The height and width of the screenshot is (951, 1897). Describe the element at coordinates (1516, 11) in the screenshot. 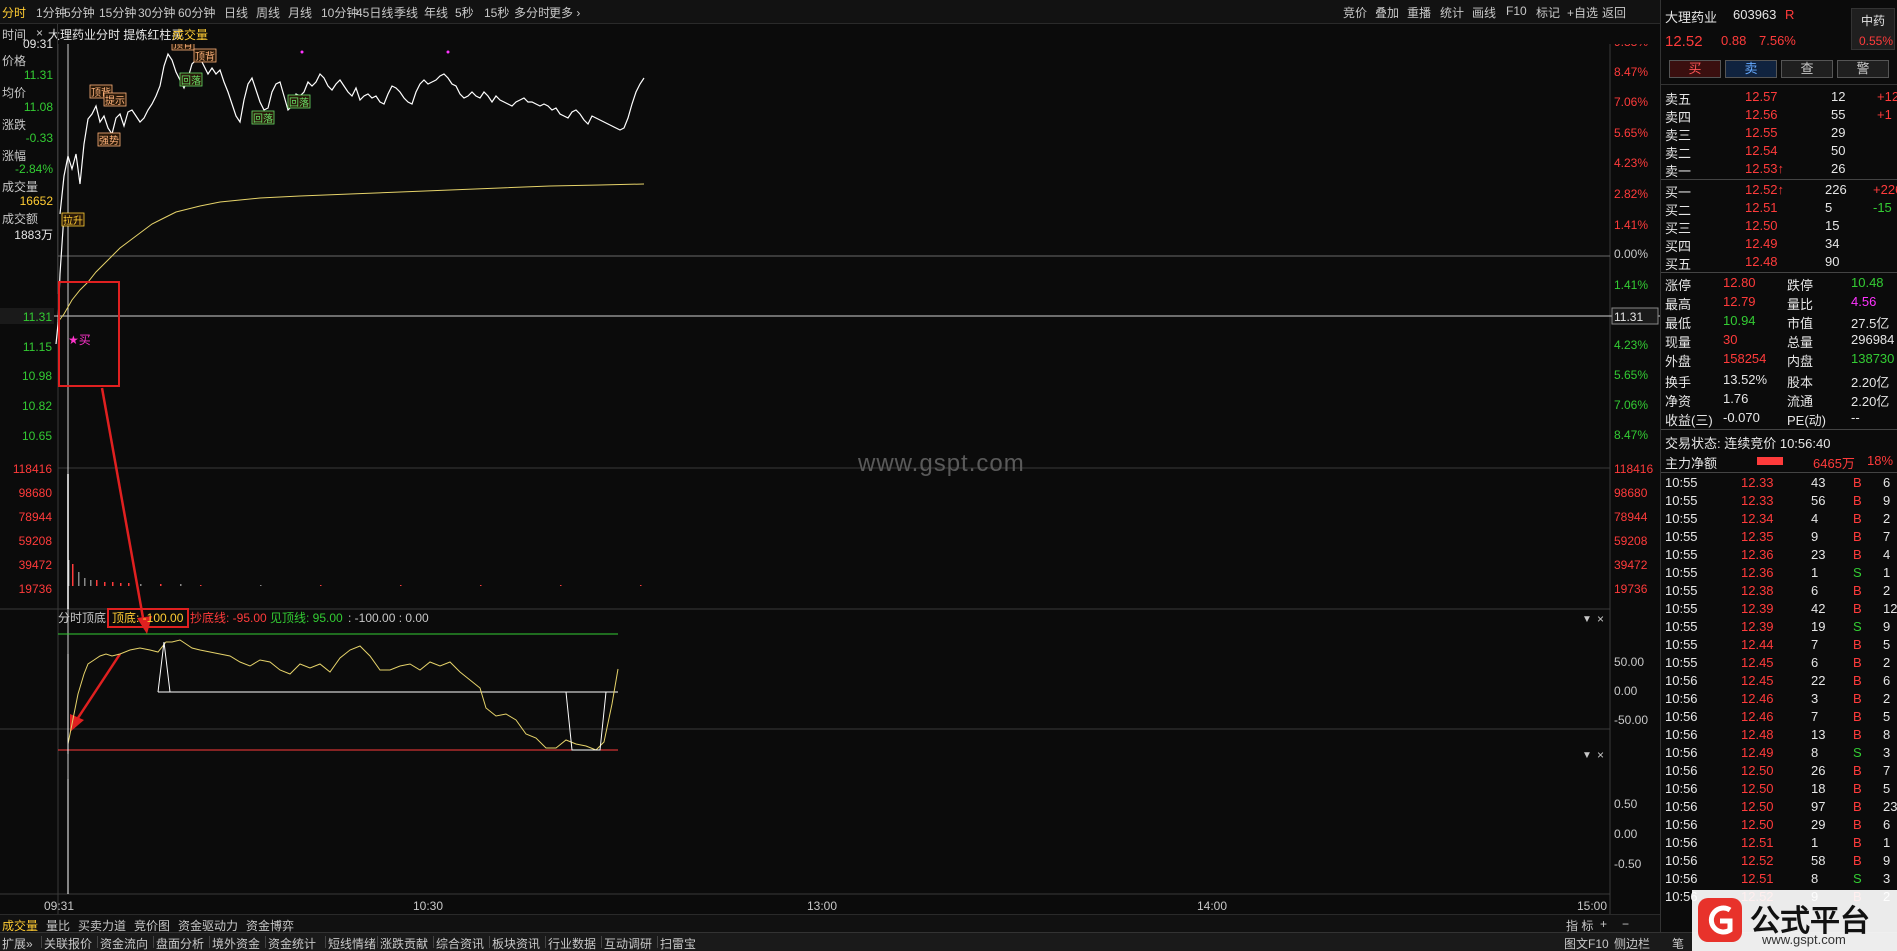

I see `chart-tool-button: F10` at that location.